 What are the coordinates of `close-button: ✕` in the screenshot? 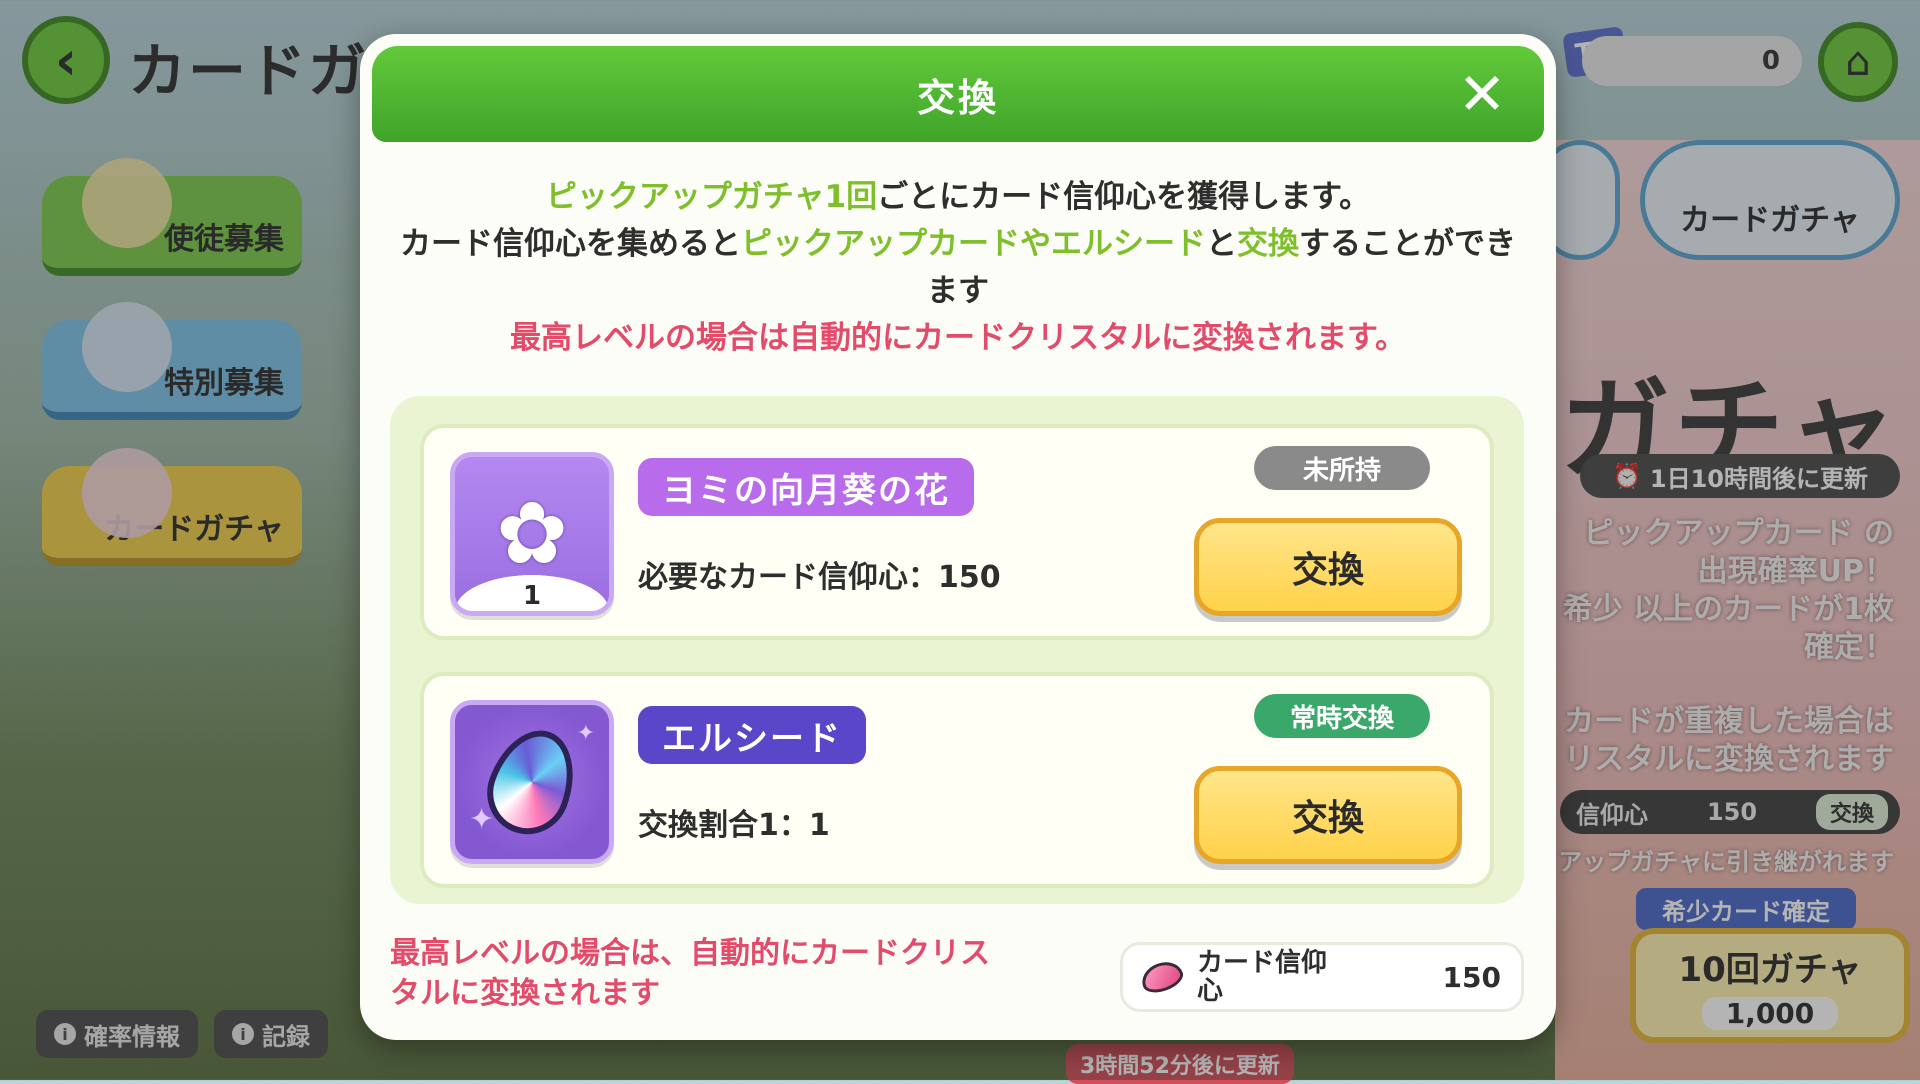 It's located at (1482, 94).